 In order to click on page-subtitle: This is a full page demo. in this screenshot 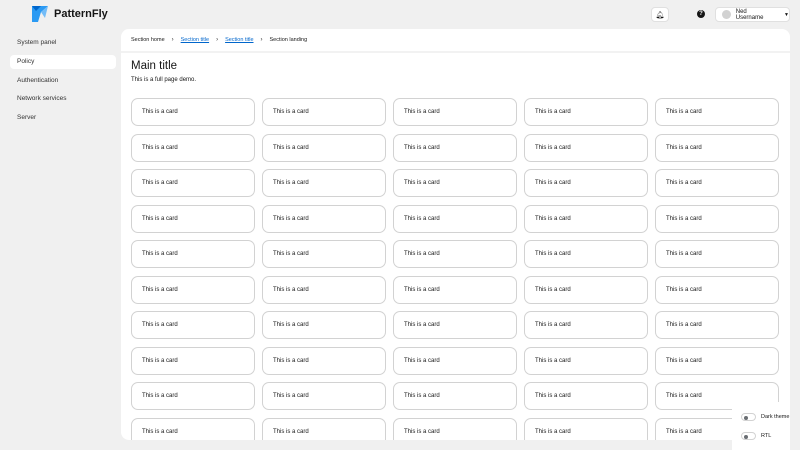, I will do `click(164, 80)`.